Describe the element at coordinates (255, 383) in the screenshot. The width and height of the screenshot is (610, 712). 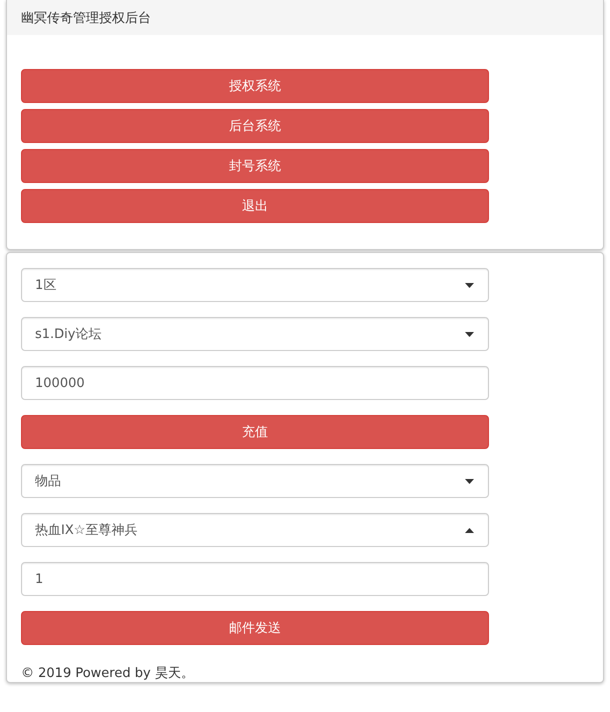
I see `input-field: 100000` at that location.